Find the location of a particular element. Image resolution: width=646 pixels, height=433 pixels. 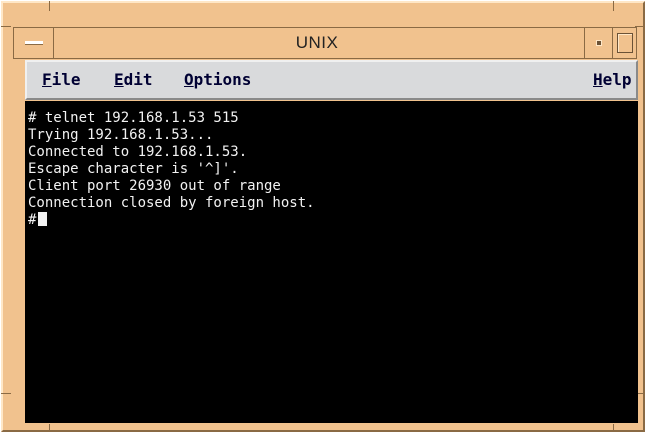

text-cursor is located at coordinates (43, 219).